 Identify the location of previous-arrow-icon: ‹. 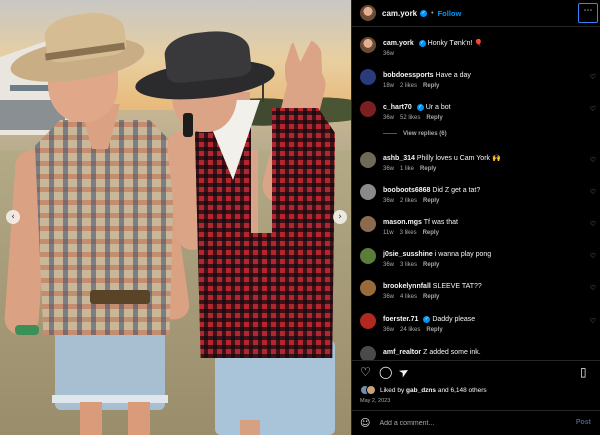
(13, 217).